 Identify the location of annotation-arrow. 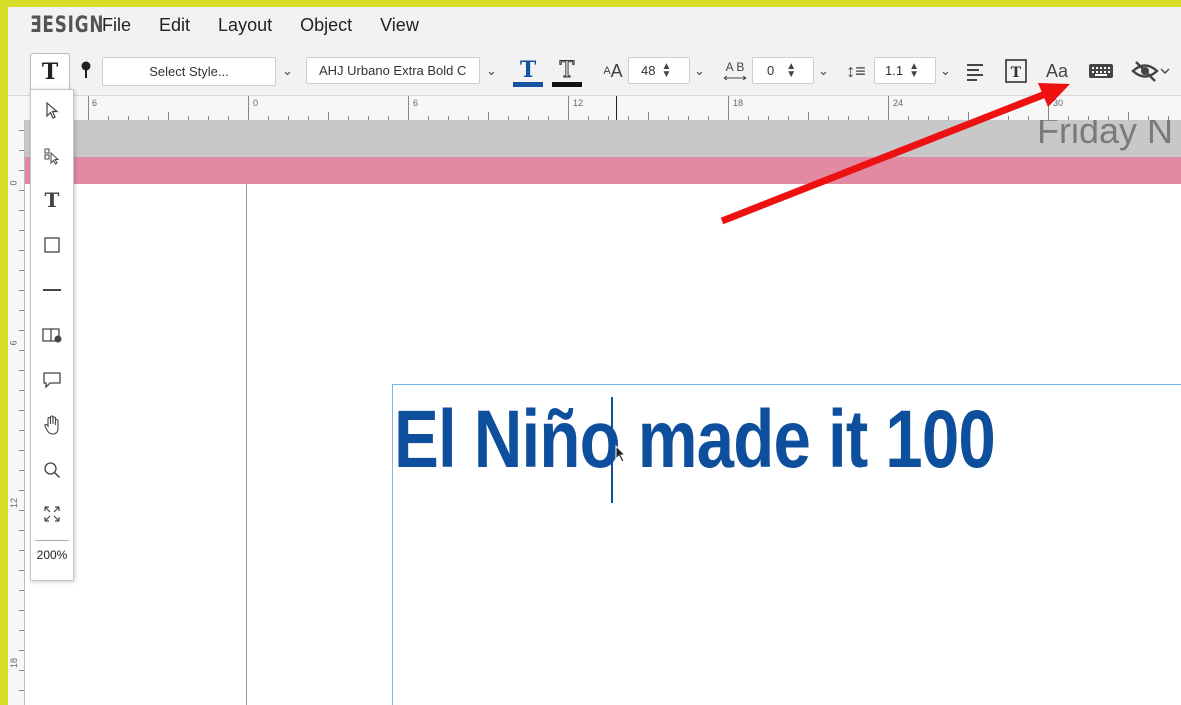
(895, 154).